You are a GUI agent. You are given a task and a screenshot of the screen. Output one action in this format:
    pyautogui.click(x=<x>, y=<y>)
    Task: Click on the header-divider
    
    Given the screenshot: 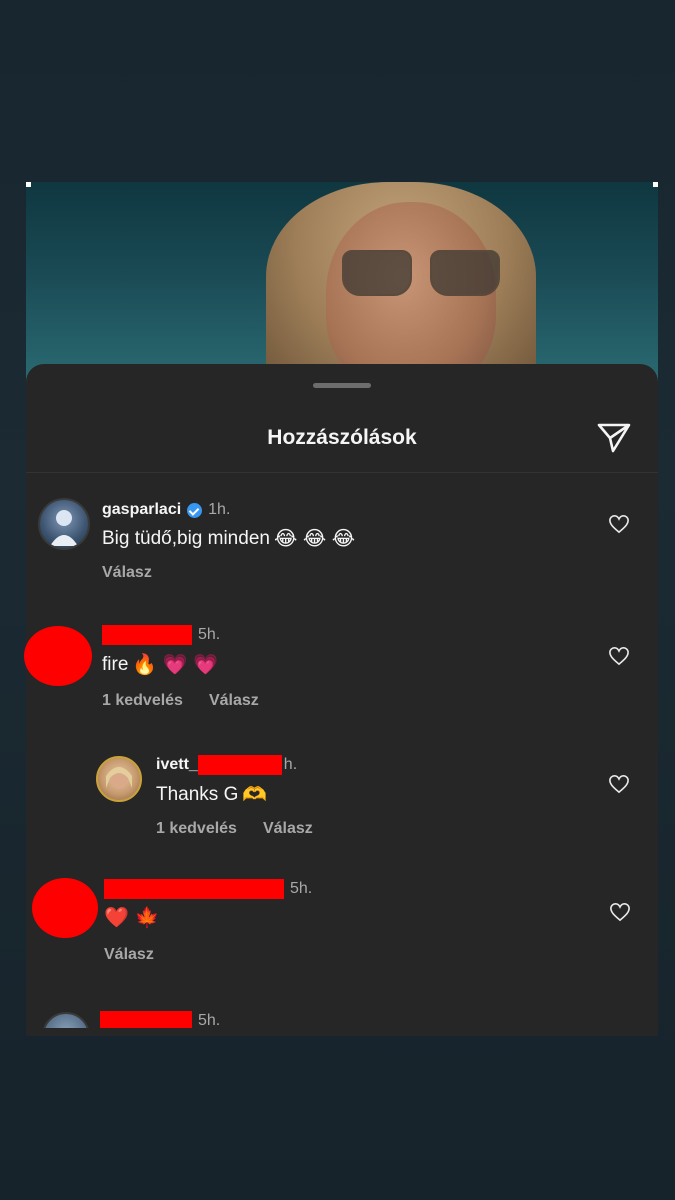 What is the action you would take?
    pyautogui.click(x=342, y=472)
    